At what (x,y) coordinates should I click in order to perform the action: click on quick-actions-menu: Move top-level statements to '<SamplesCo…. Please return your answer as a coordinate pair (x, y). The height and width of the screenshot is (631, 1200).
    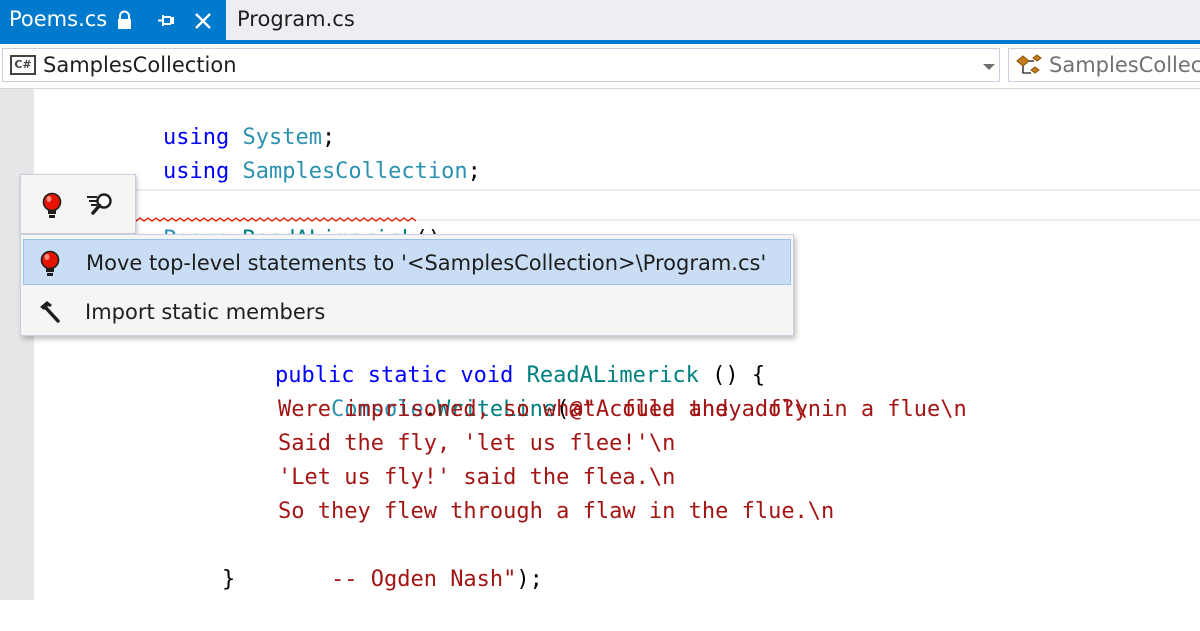
    Looking at the image, I should click on (407, 285).